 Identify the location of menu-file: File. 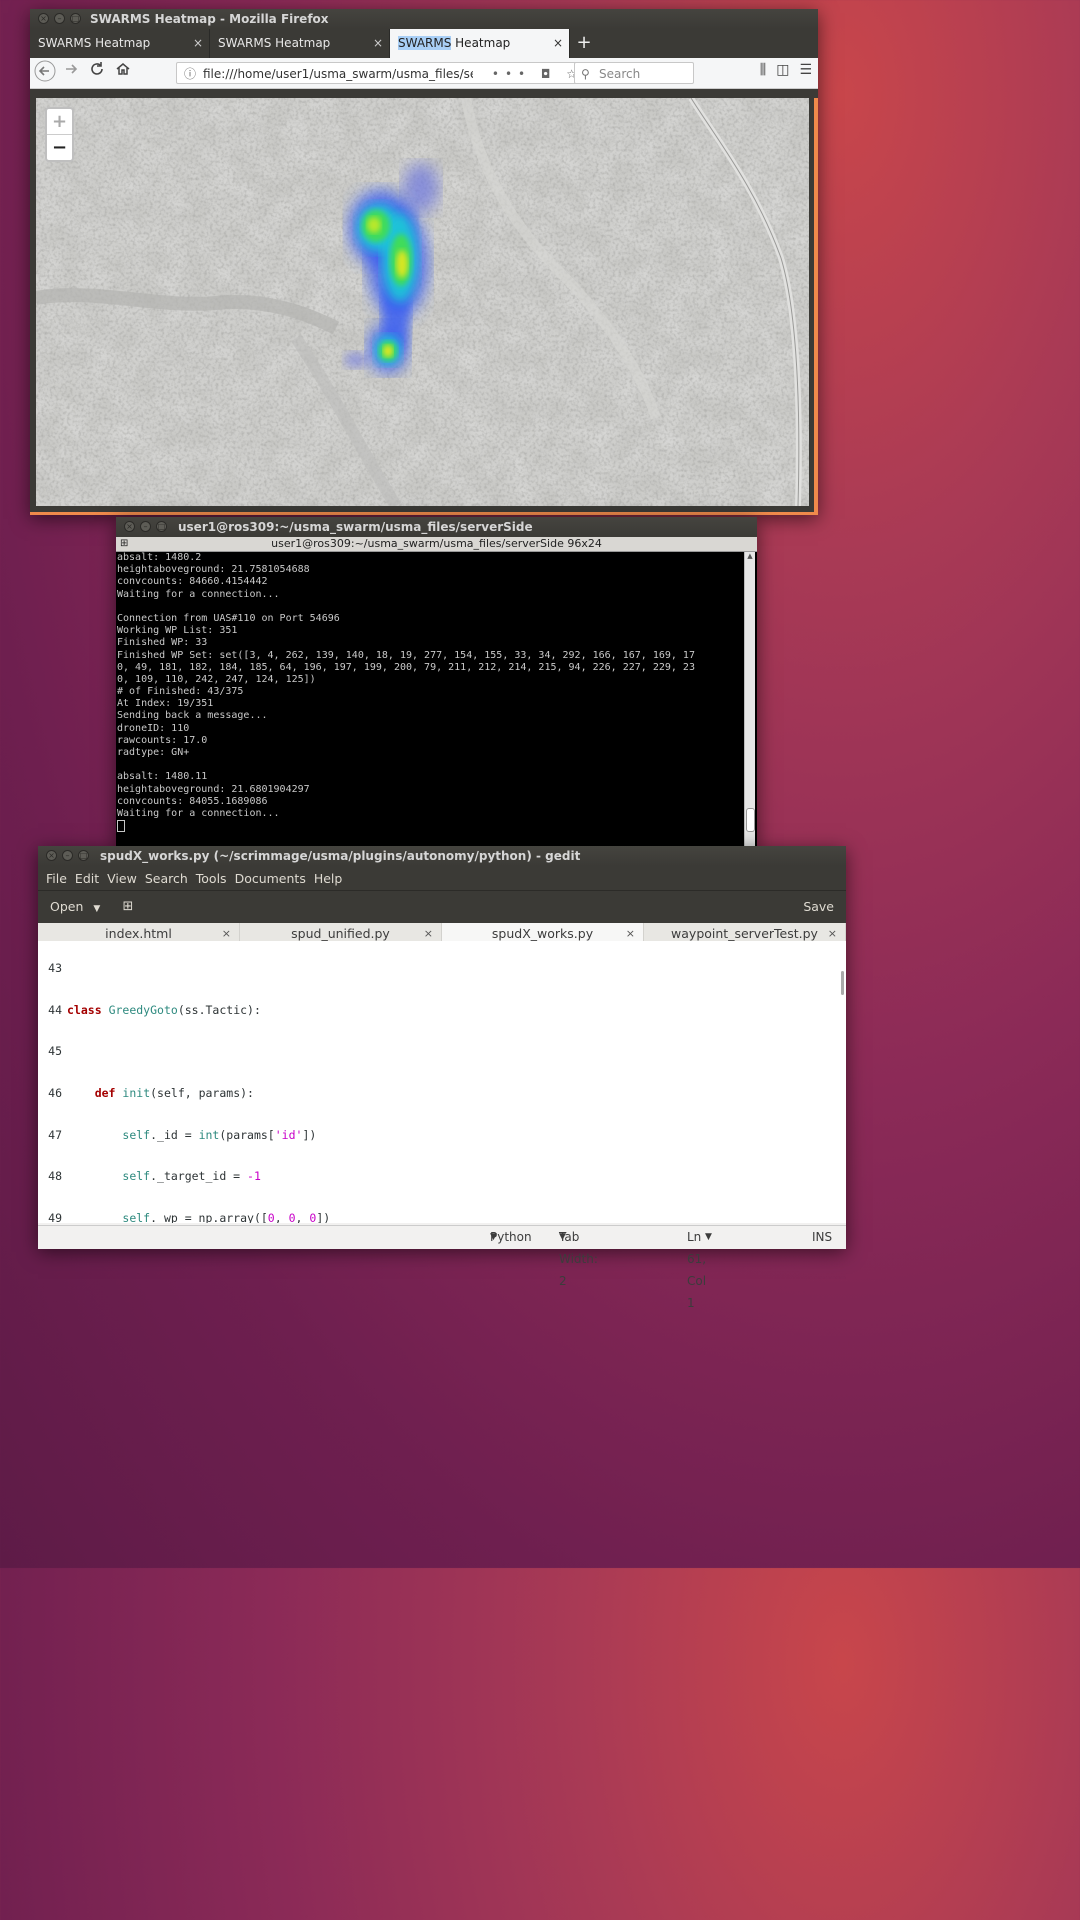
(56, 878).